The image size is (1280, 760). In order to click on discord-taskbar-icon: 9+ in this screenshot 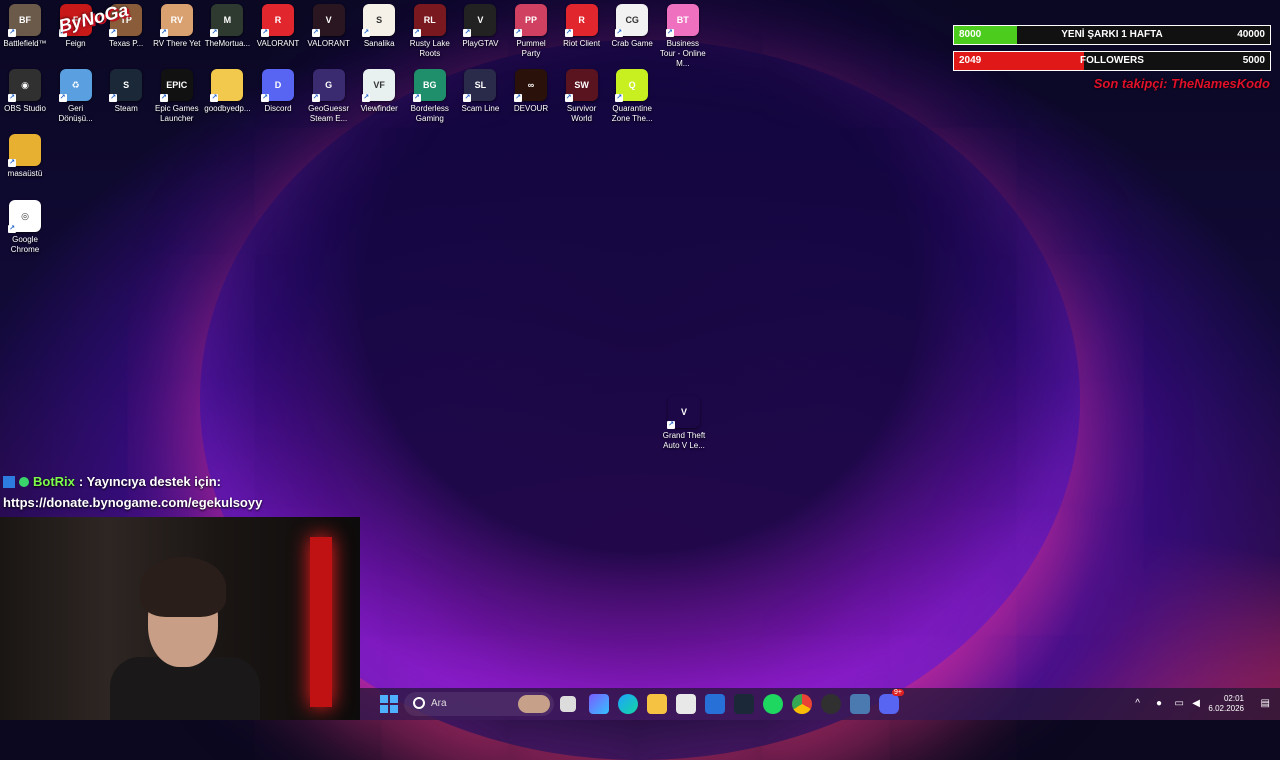, I will do `click(891, 701)`.